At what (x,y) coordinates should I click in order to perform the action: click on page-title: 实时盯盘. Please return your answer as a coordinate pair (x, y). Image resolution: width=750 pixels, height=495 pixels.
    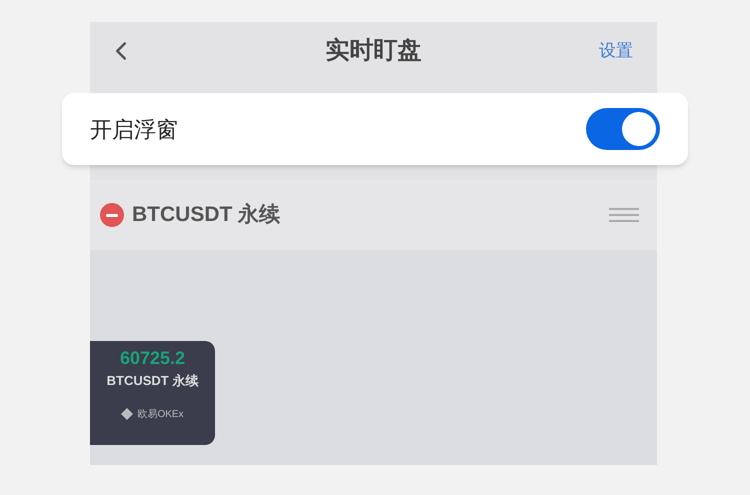
    Looking at the image, I should click on (374, 51).